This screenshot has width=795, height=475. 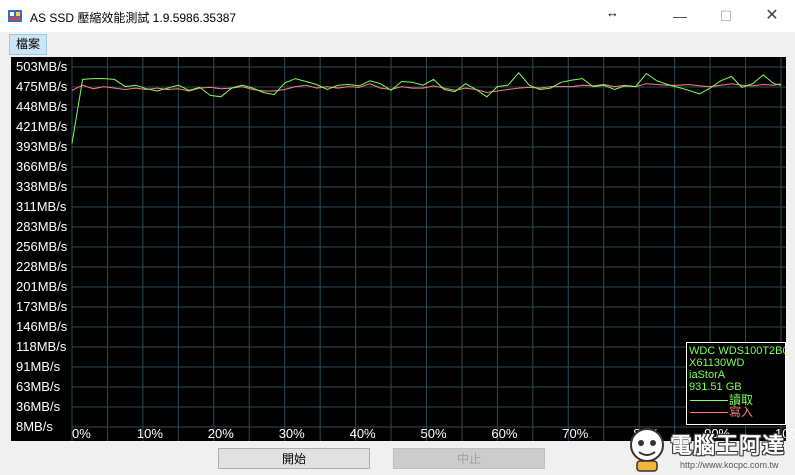 What do you see at coordinates (42, 187) in the screenshot?
I see `y-tick-label: 338MB/s` at bounding box center [42, 187].